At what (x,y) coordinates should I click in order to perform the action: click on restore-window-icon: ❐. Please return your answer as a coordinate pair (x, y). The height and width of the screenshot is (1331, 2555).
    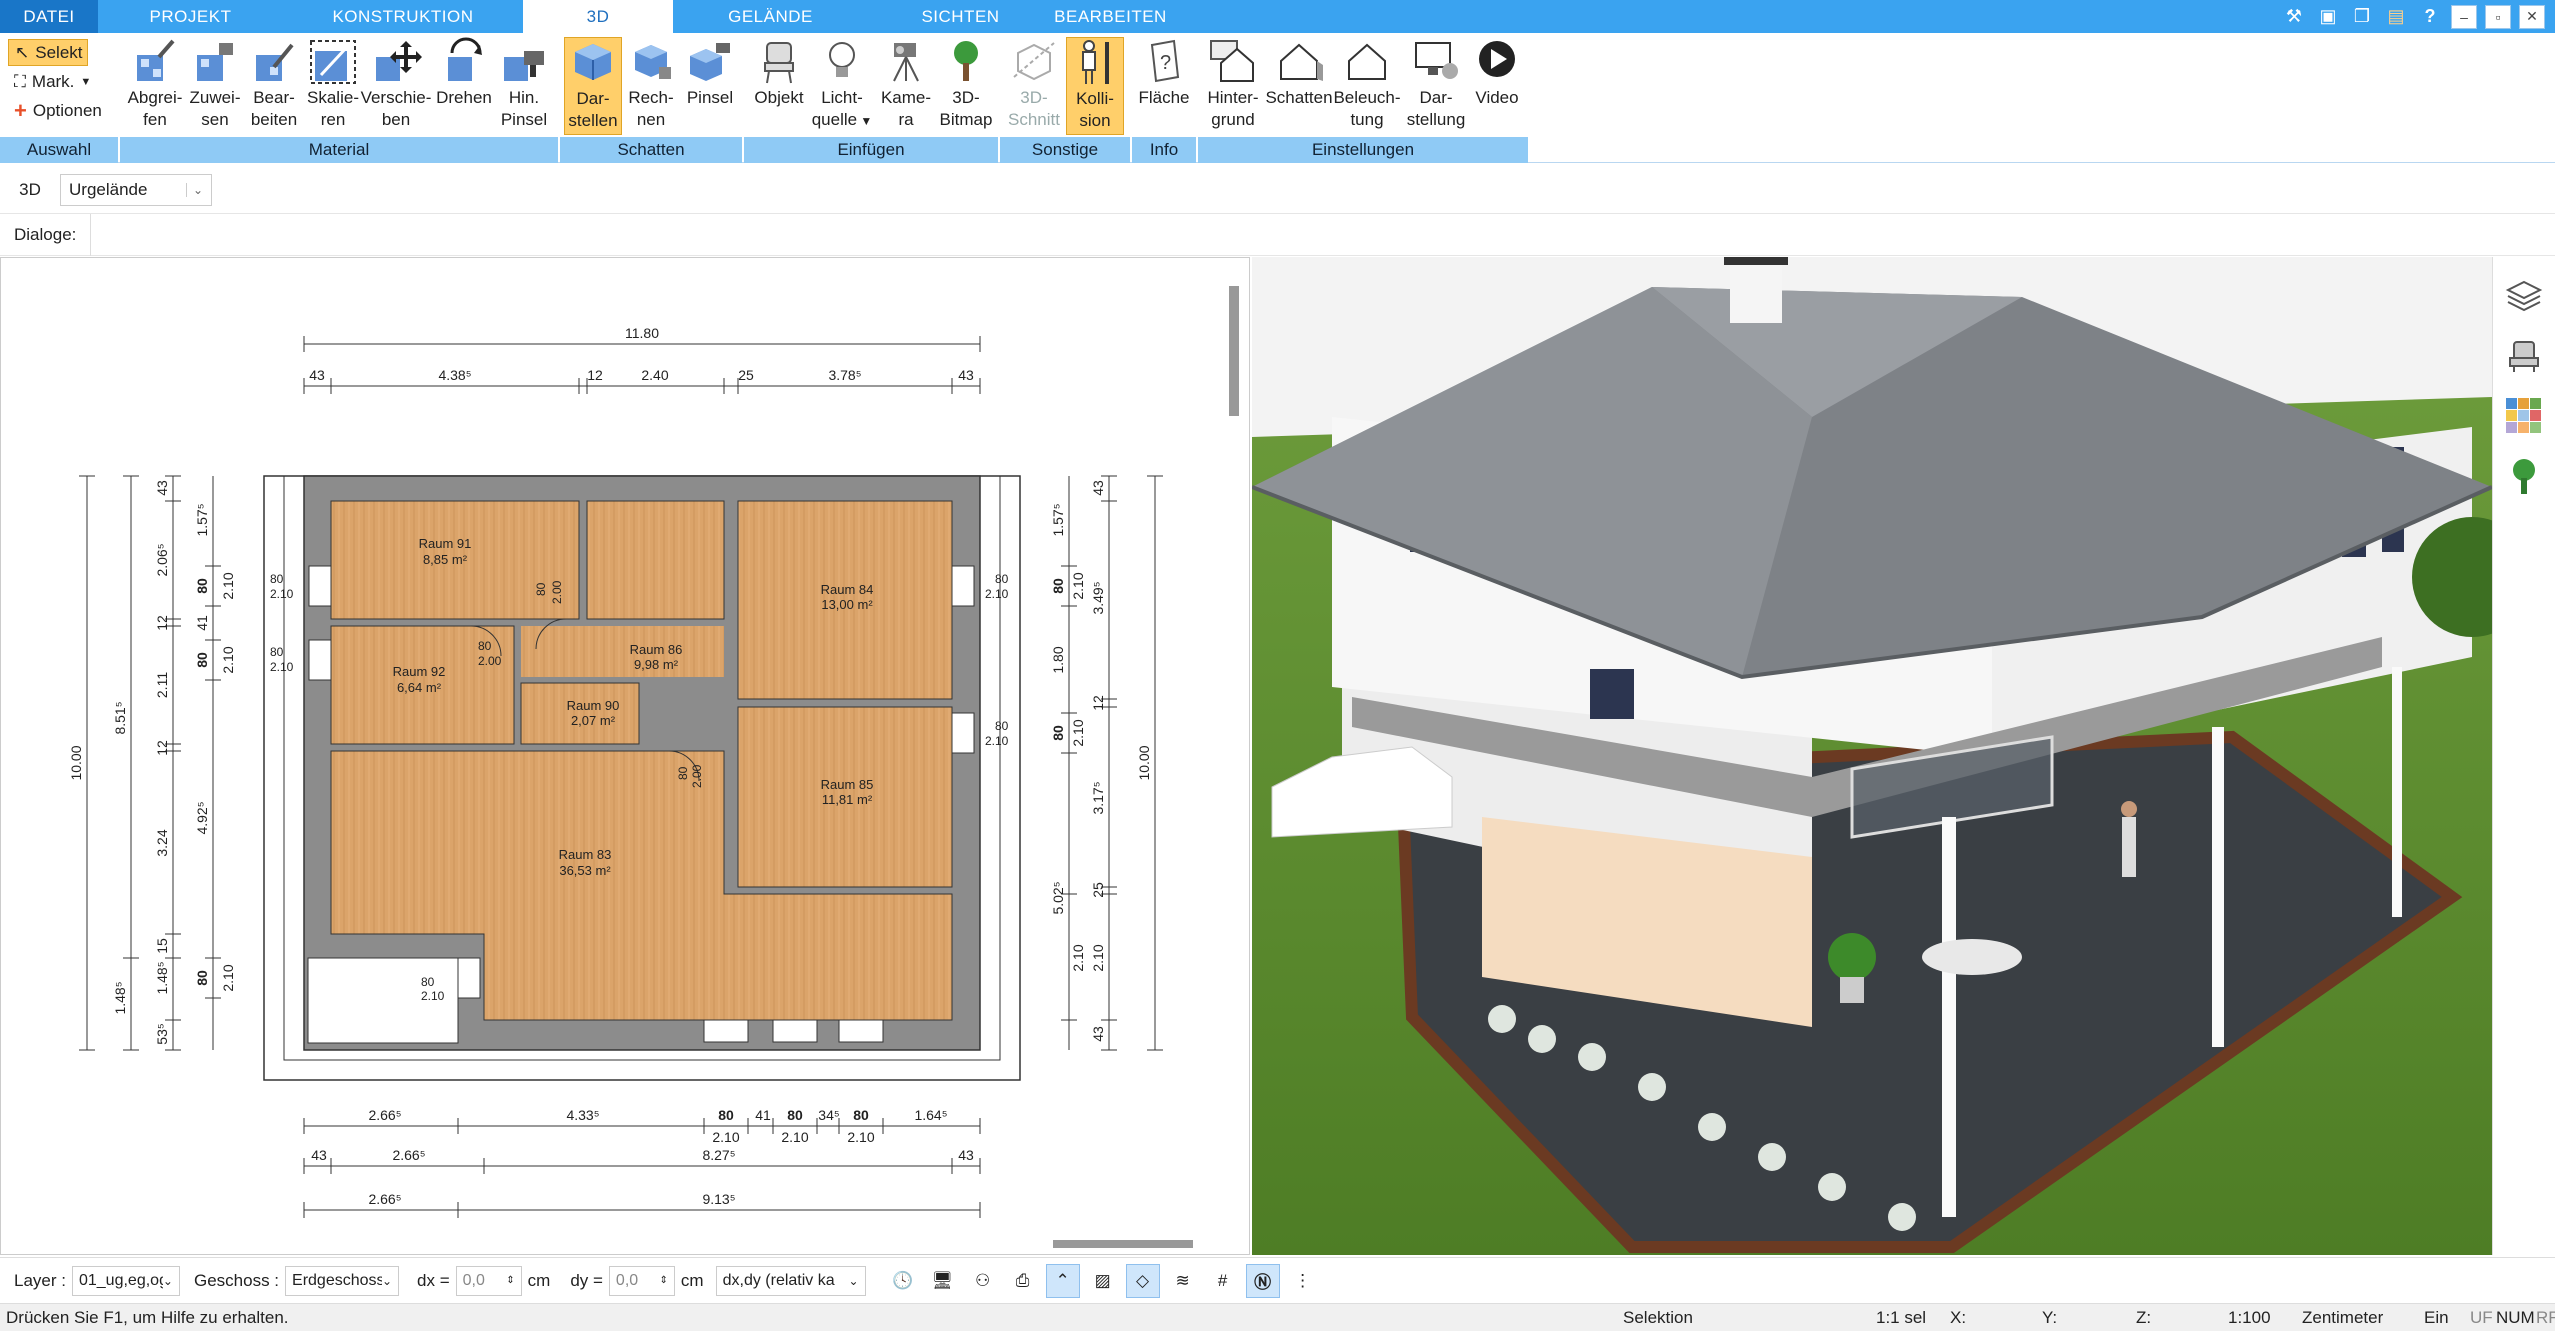
    Looking at the image, I should click on (2362, 17).